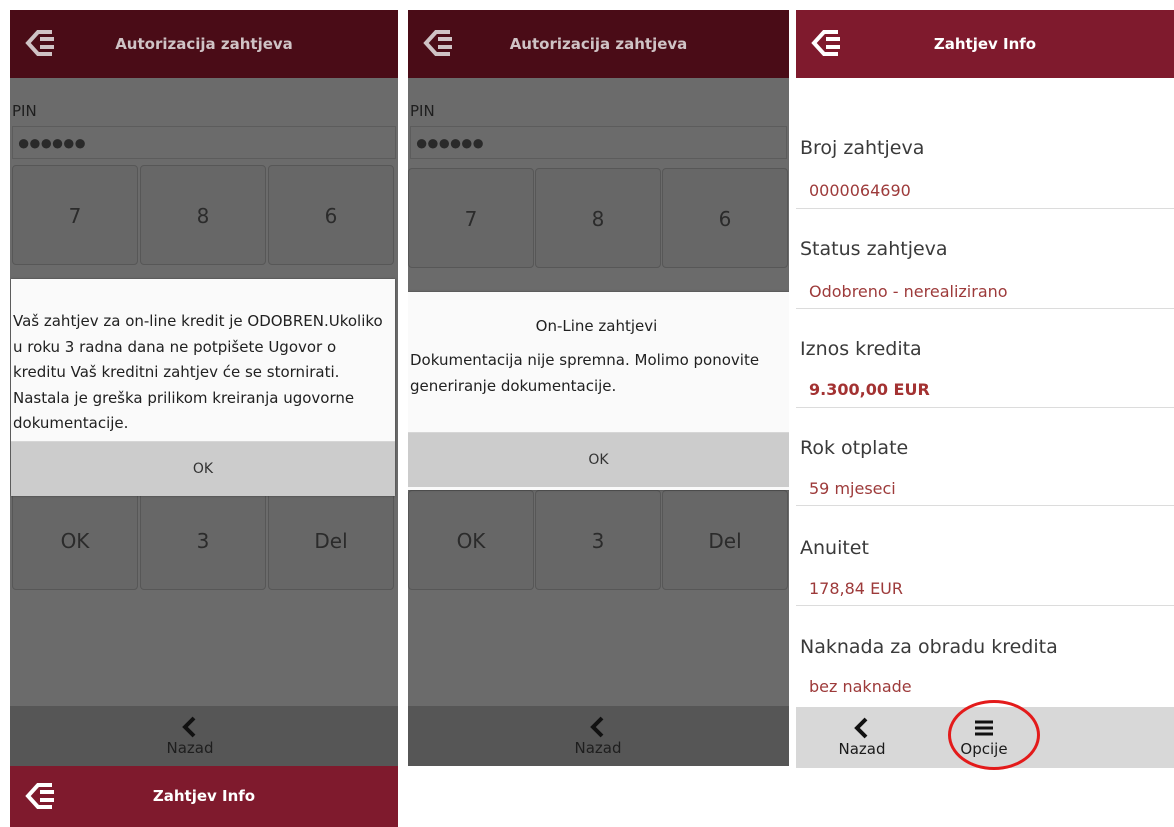  Describe the element at coordinates (874, 249) in the screenshot. I see `field-label-request-status: Status zahtjeva` at that location.